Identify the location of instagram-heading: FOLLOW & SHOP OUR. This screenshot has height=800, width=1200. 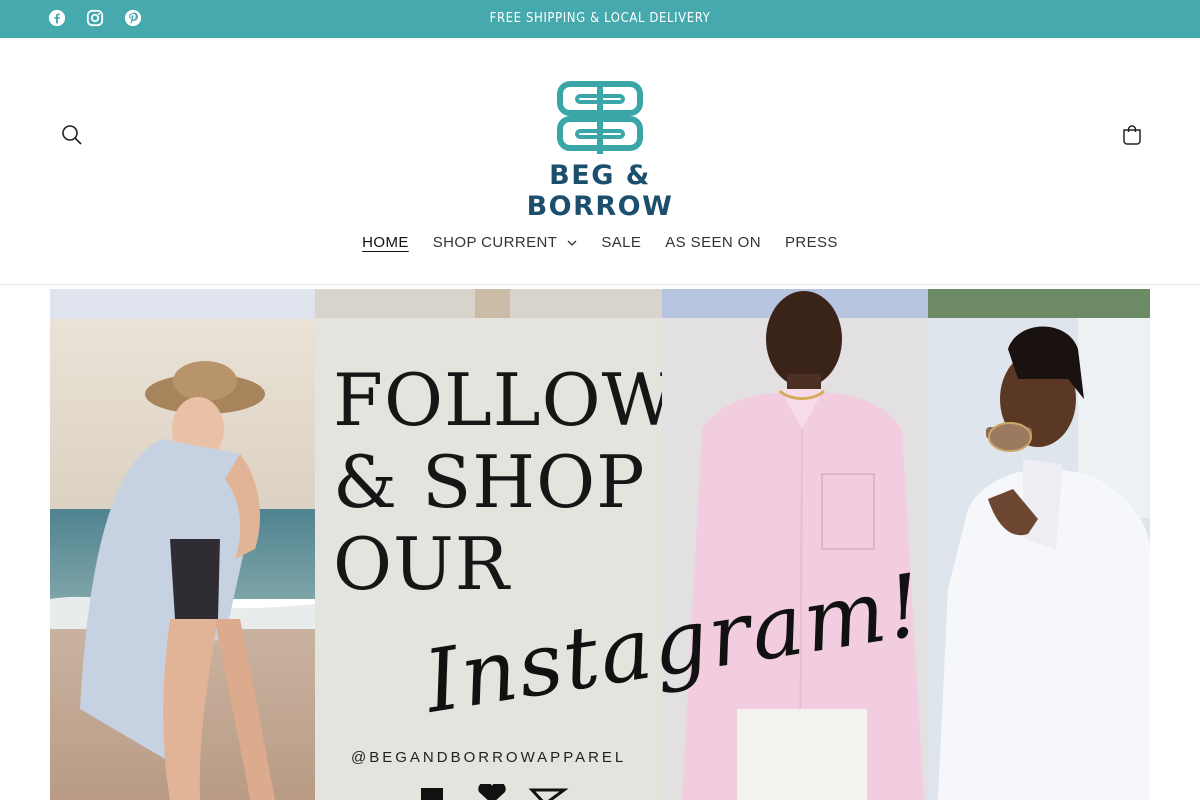
(505, 482).